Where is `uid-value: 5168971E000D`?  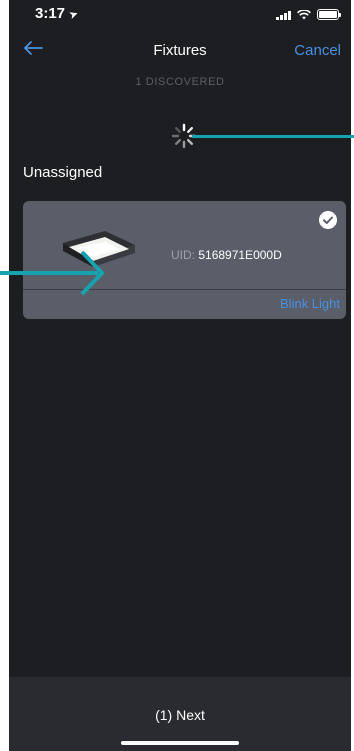
uid-value: 5168971E000D is located at coordinates (240, 255).